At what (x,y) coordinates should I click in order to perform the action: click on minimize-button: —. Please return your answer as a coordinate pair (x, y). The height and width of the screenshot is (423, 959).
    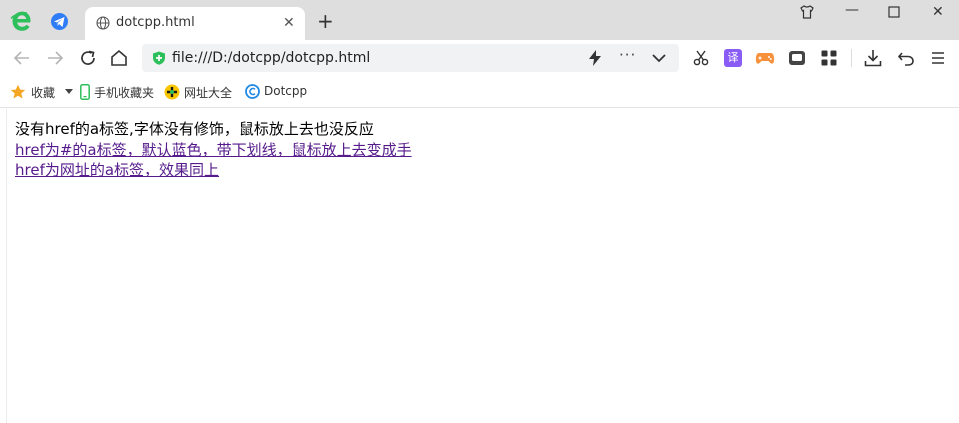
    Looking at the image, I should click on (852, 12).